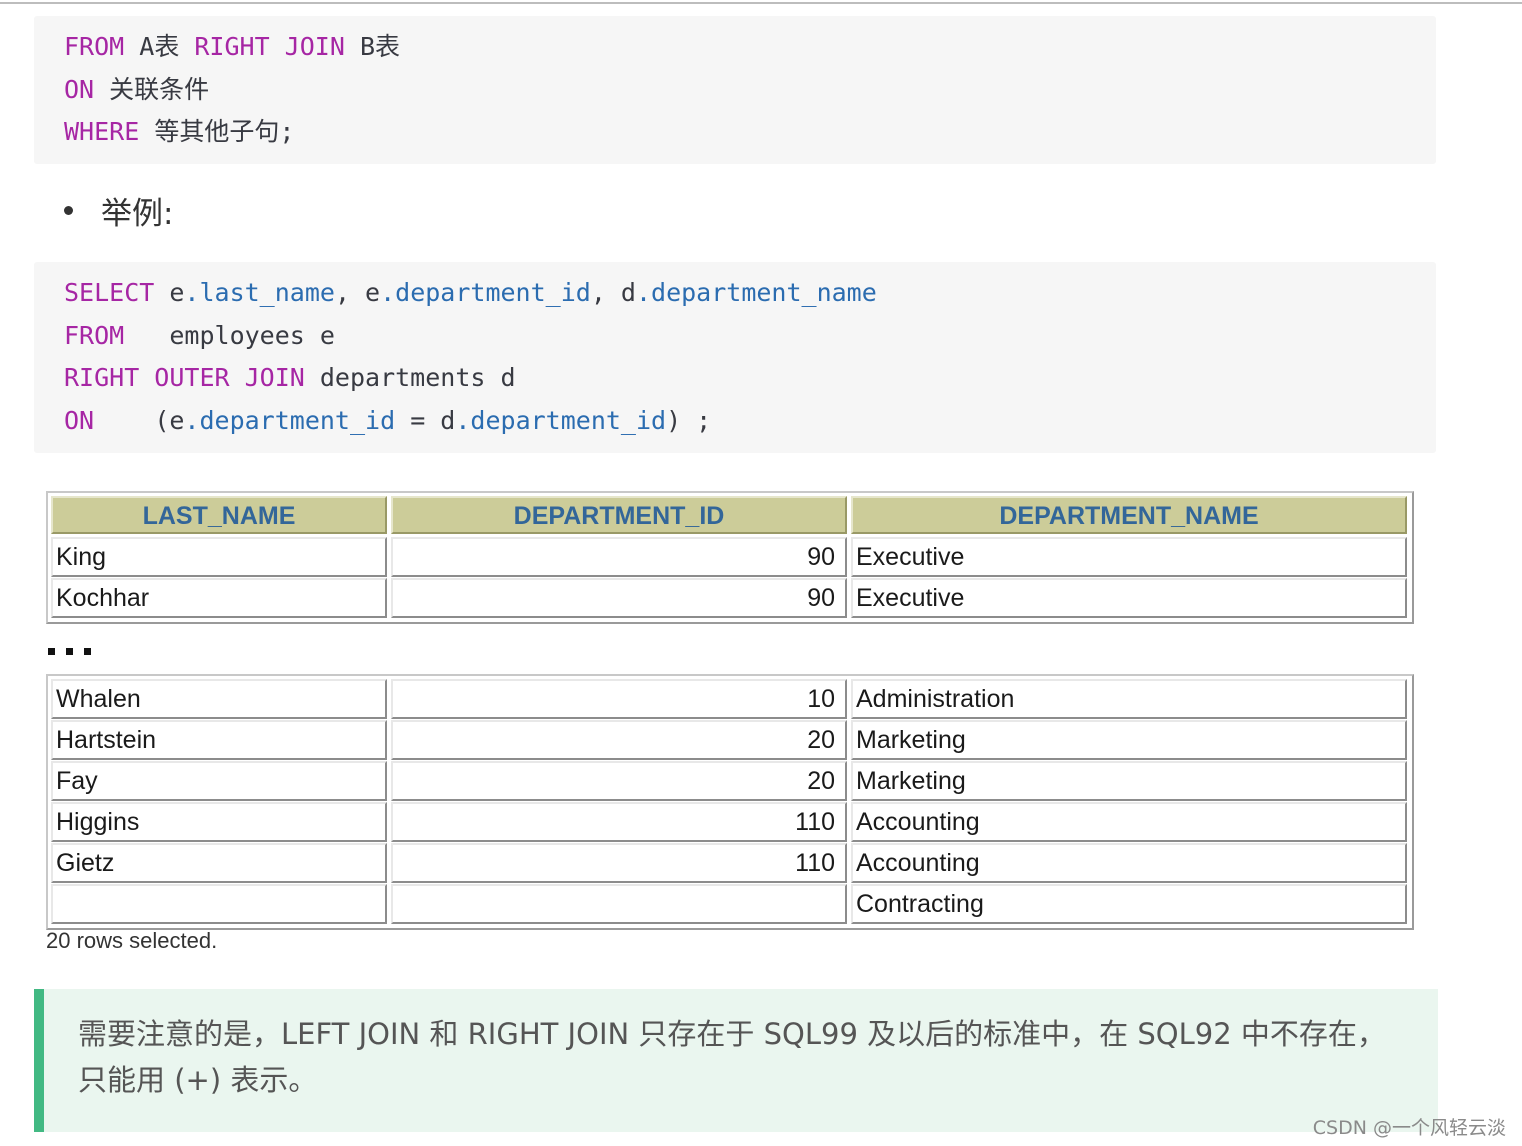 The width and height of the screenshot is (1522, 1146). I want to click on table-row: Gietz 110 Accounting, so click(730, 863).